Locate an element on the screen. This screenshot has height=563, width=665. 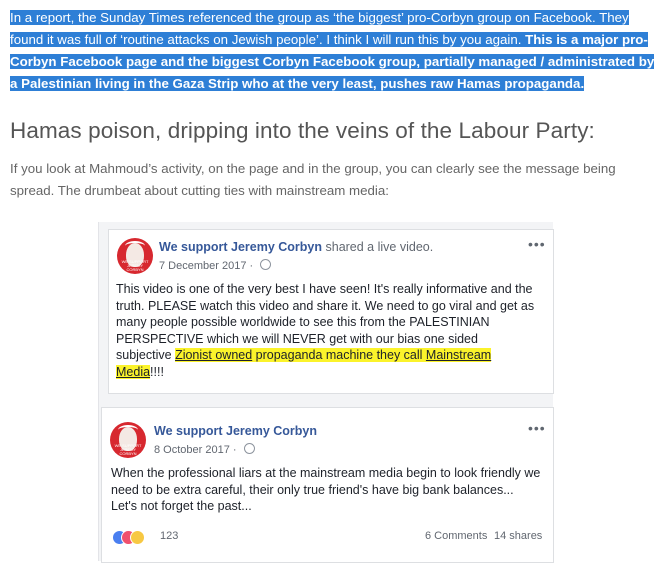
post1-text-end: !!!! is located at coordinates (157, 371).